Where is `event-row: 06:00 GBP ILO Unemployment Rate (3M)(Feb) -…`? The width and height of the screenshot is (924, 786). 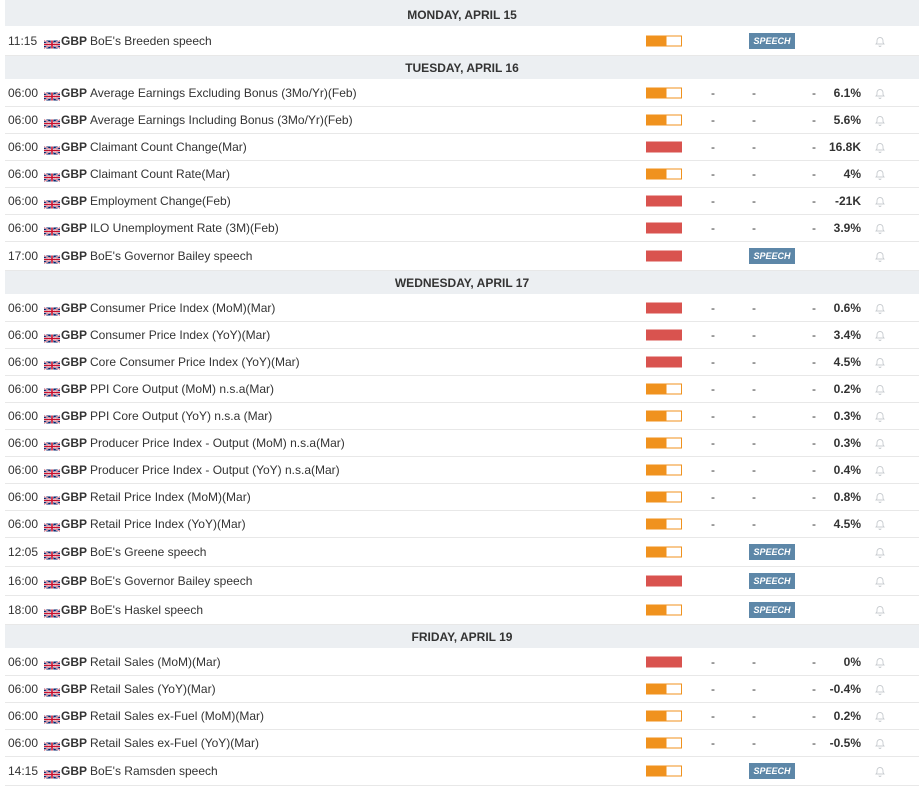 event-row: 06:00 GBP ILO Unemployment Rate (3M)(Feb) -… is located at coordinates (462, 228).